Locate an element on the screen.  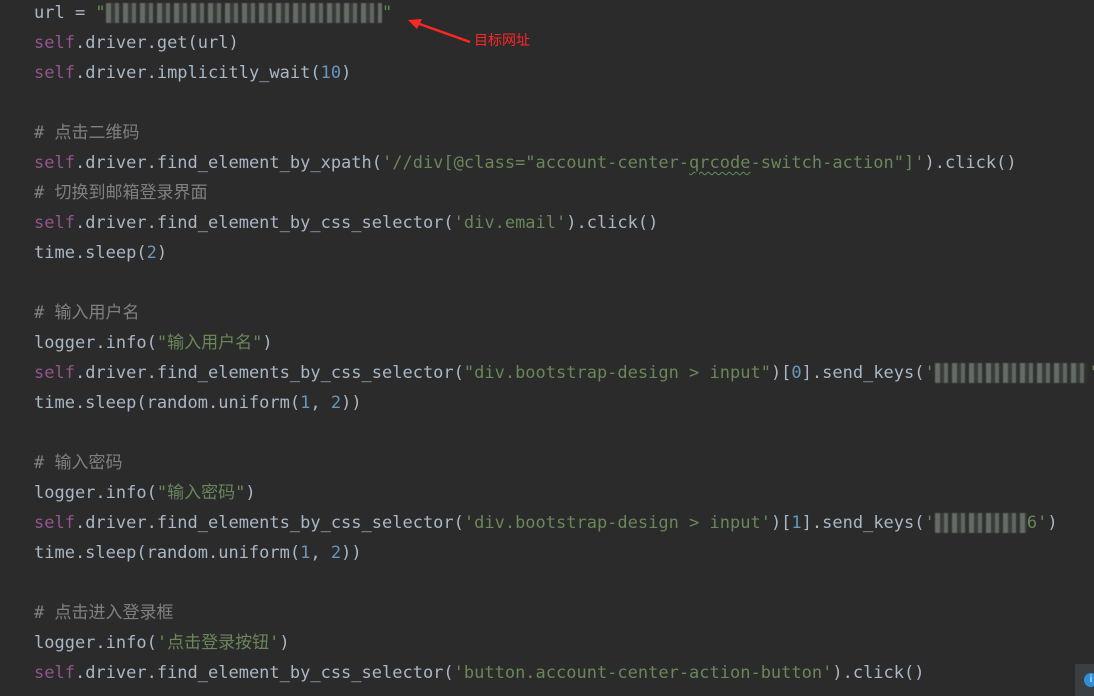
code-token: # 切换到邮箱登录界面 is located at coordinates (121, 193).